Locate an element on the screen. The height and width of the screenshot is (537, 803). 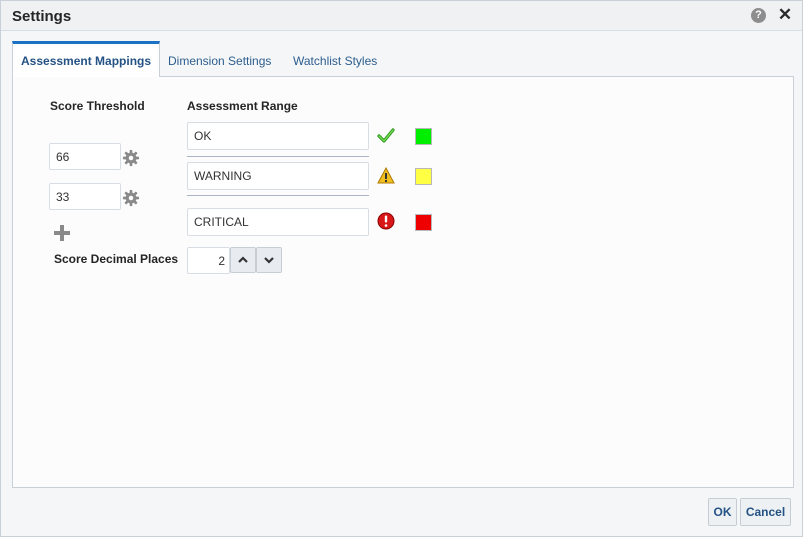
dialog-titlebar: Settings ? ✕ is located at coordinates (401, 16).